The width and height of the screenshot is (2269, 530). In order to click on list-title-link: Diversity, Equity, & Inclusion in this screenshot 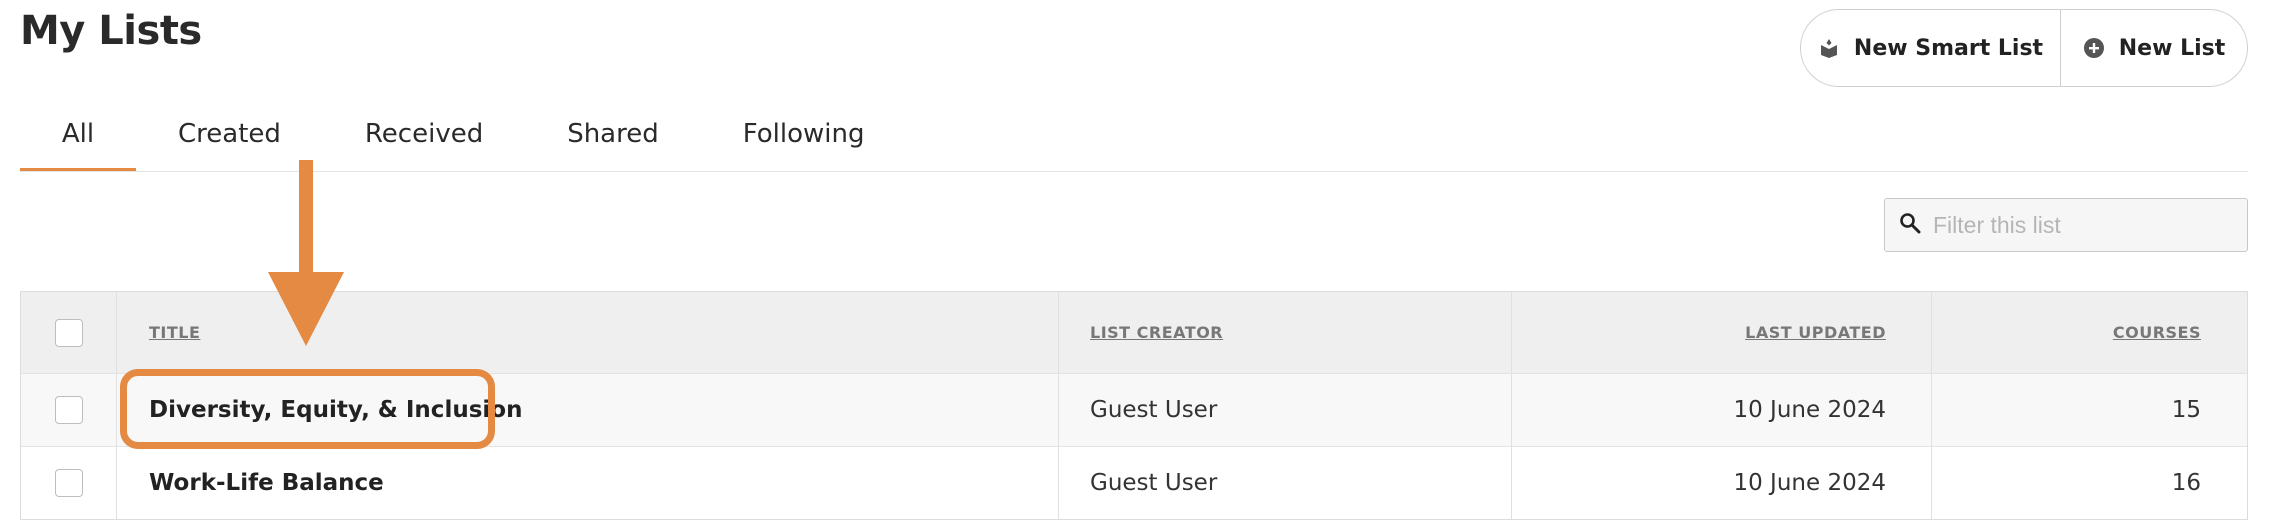, I will do `click(335, 410)`.